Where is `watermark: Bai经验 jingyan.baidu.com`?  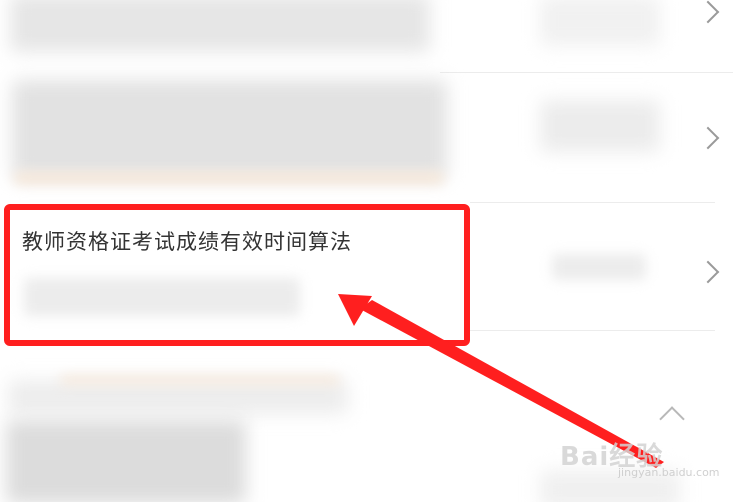
watermark: Bai经验 jingyan.baidu.com is located at coordinates (640, 466).